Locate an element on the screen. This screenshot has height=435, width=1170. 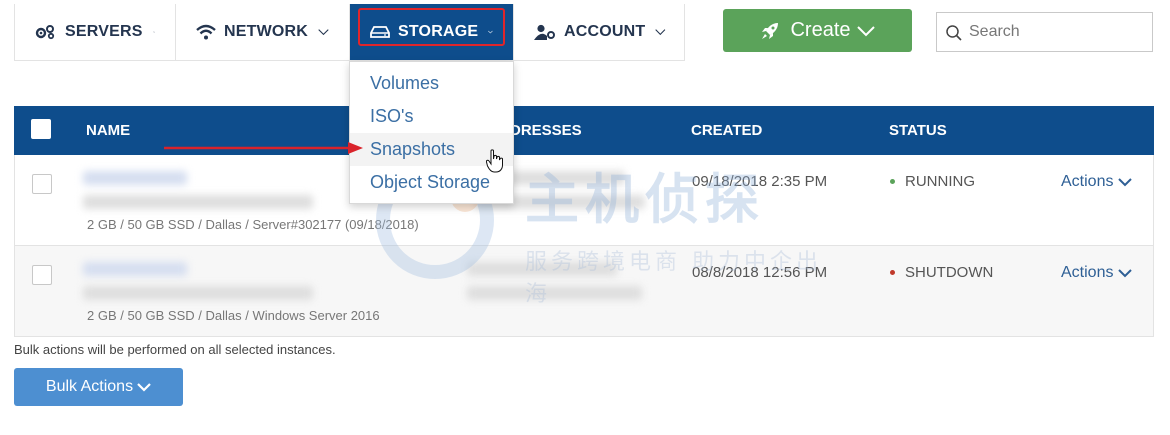
gears-icon is located at coordinates (46, 32).